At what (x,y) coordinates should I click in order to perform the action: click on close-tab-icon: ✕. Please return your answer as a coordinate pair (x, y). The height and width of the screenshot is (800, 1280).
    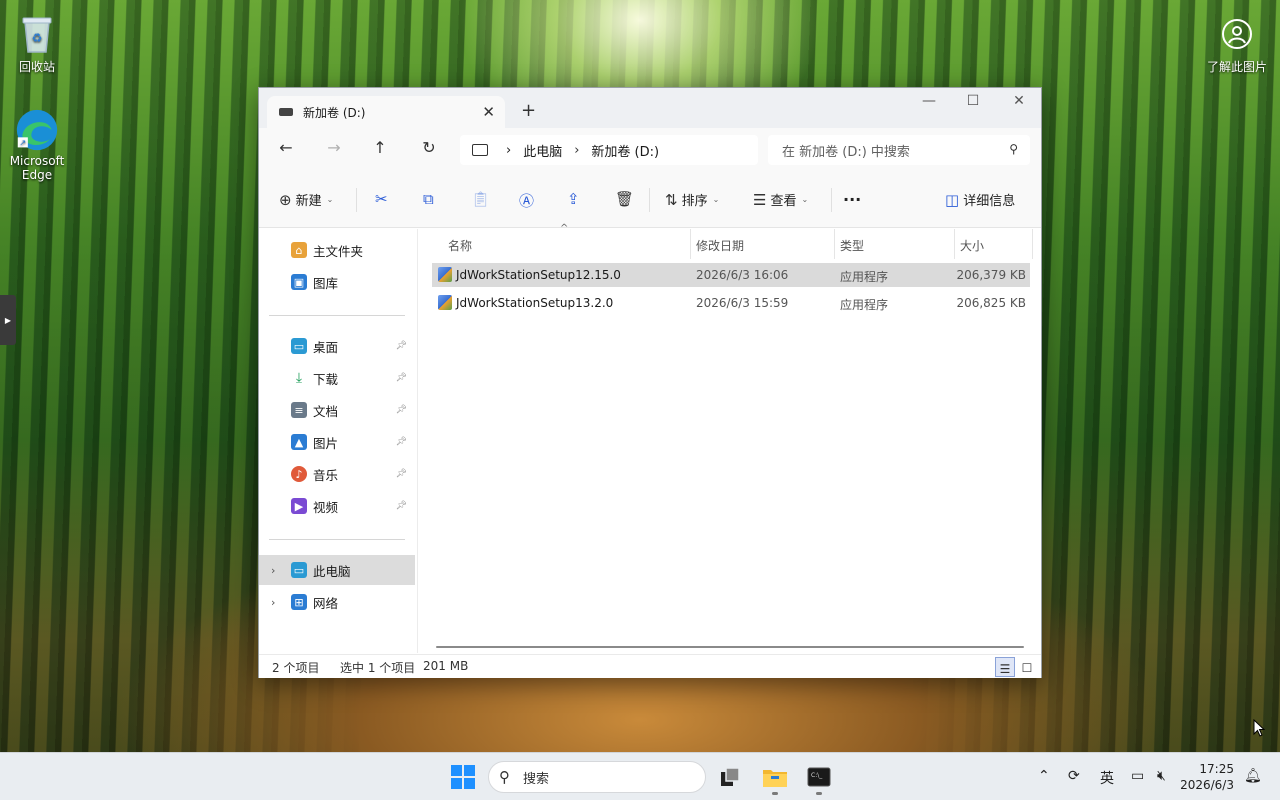
    Looking at the image, I should click on (488, 112).